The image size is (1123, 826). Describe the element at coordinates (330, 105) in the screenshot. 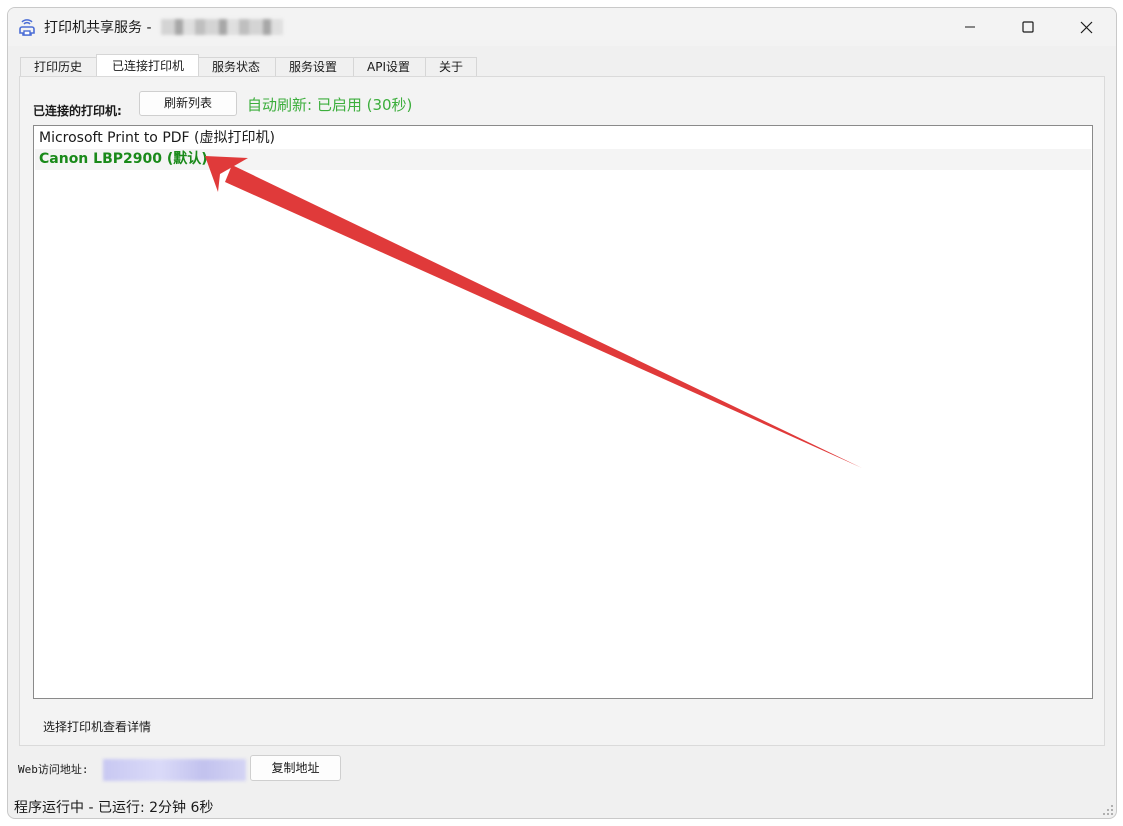

I see `auto-refresh-status: 自动刷新: 已启用 (30秒)` at that location.